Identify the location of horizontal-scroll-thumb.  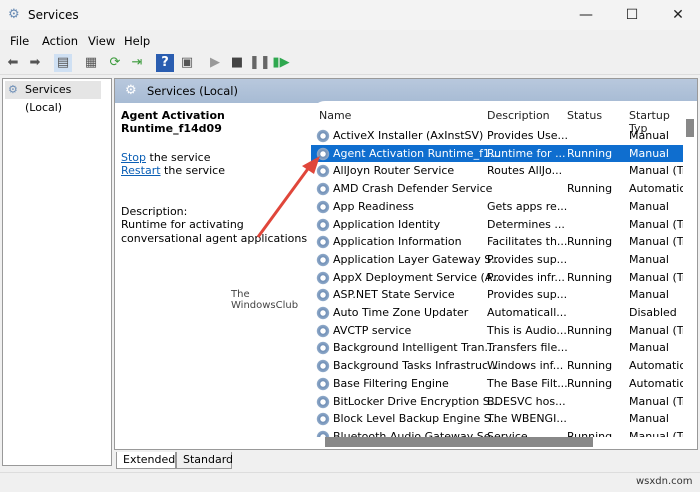
(459, 442).